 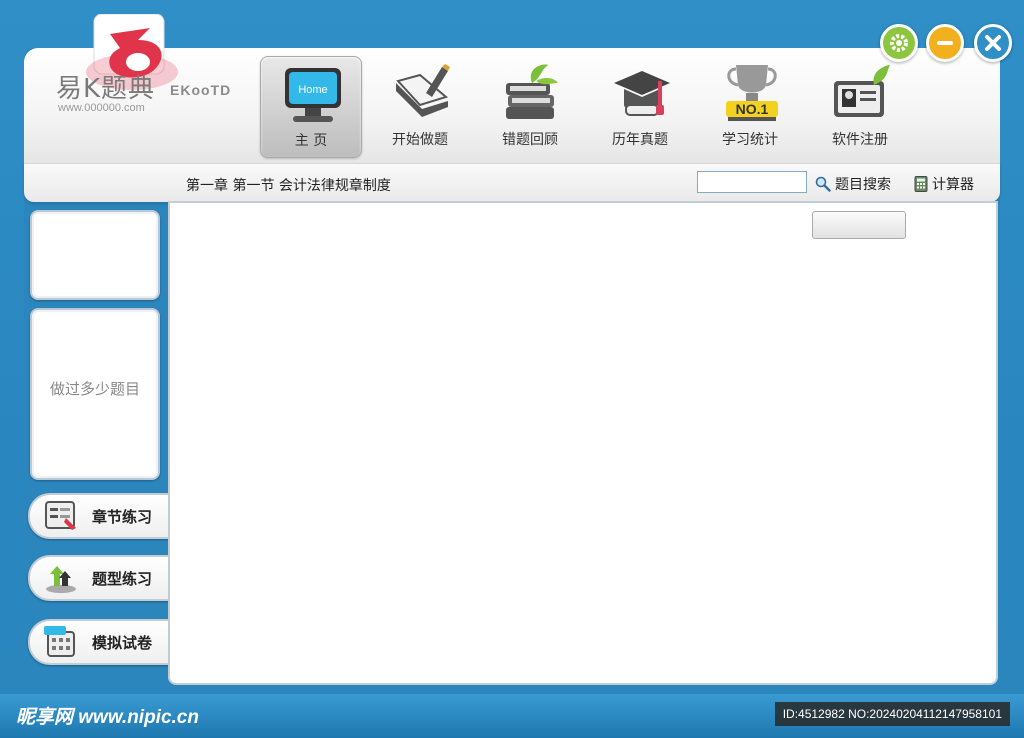 I want to click on sub-toolbar: 第一章 第一节 会计法律规章制度 题目搜索 计算器, so click(x=512, y=182).